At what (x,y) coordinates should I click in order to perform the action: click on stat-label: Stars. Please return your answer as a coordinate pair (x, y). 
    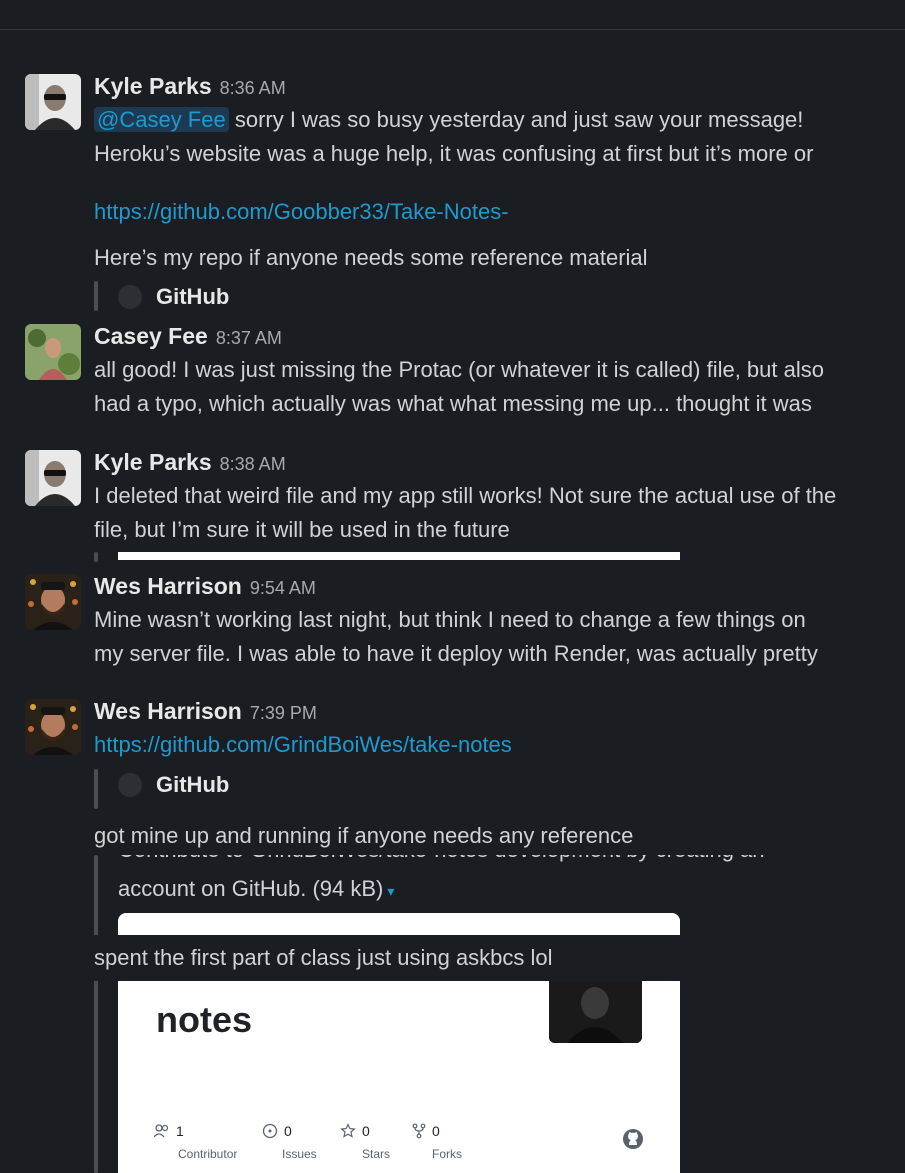
    Looking at the image, I should click on (376, 1154).